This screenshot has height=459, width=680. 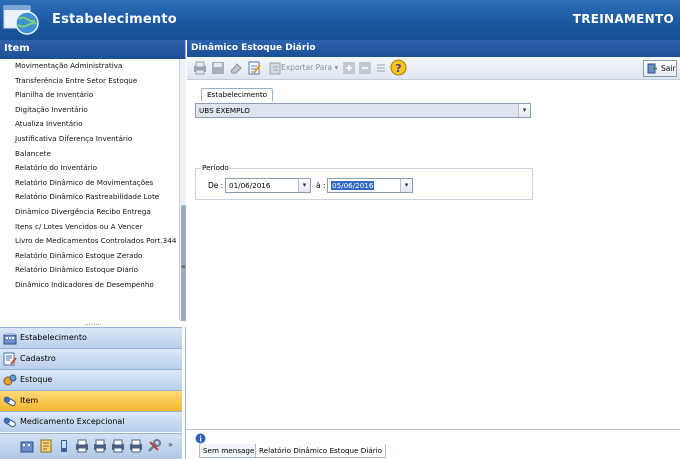 I want to click on date-to-value: 05/06/2016, so click(x=353, y=185).